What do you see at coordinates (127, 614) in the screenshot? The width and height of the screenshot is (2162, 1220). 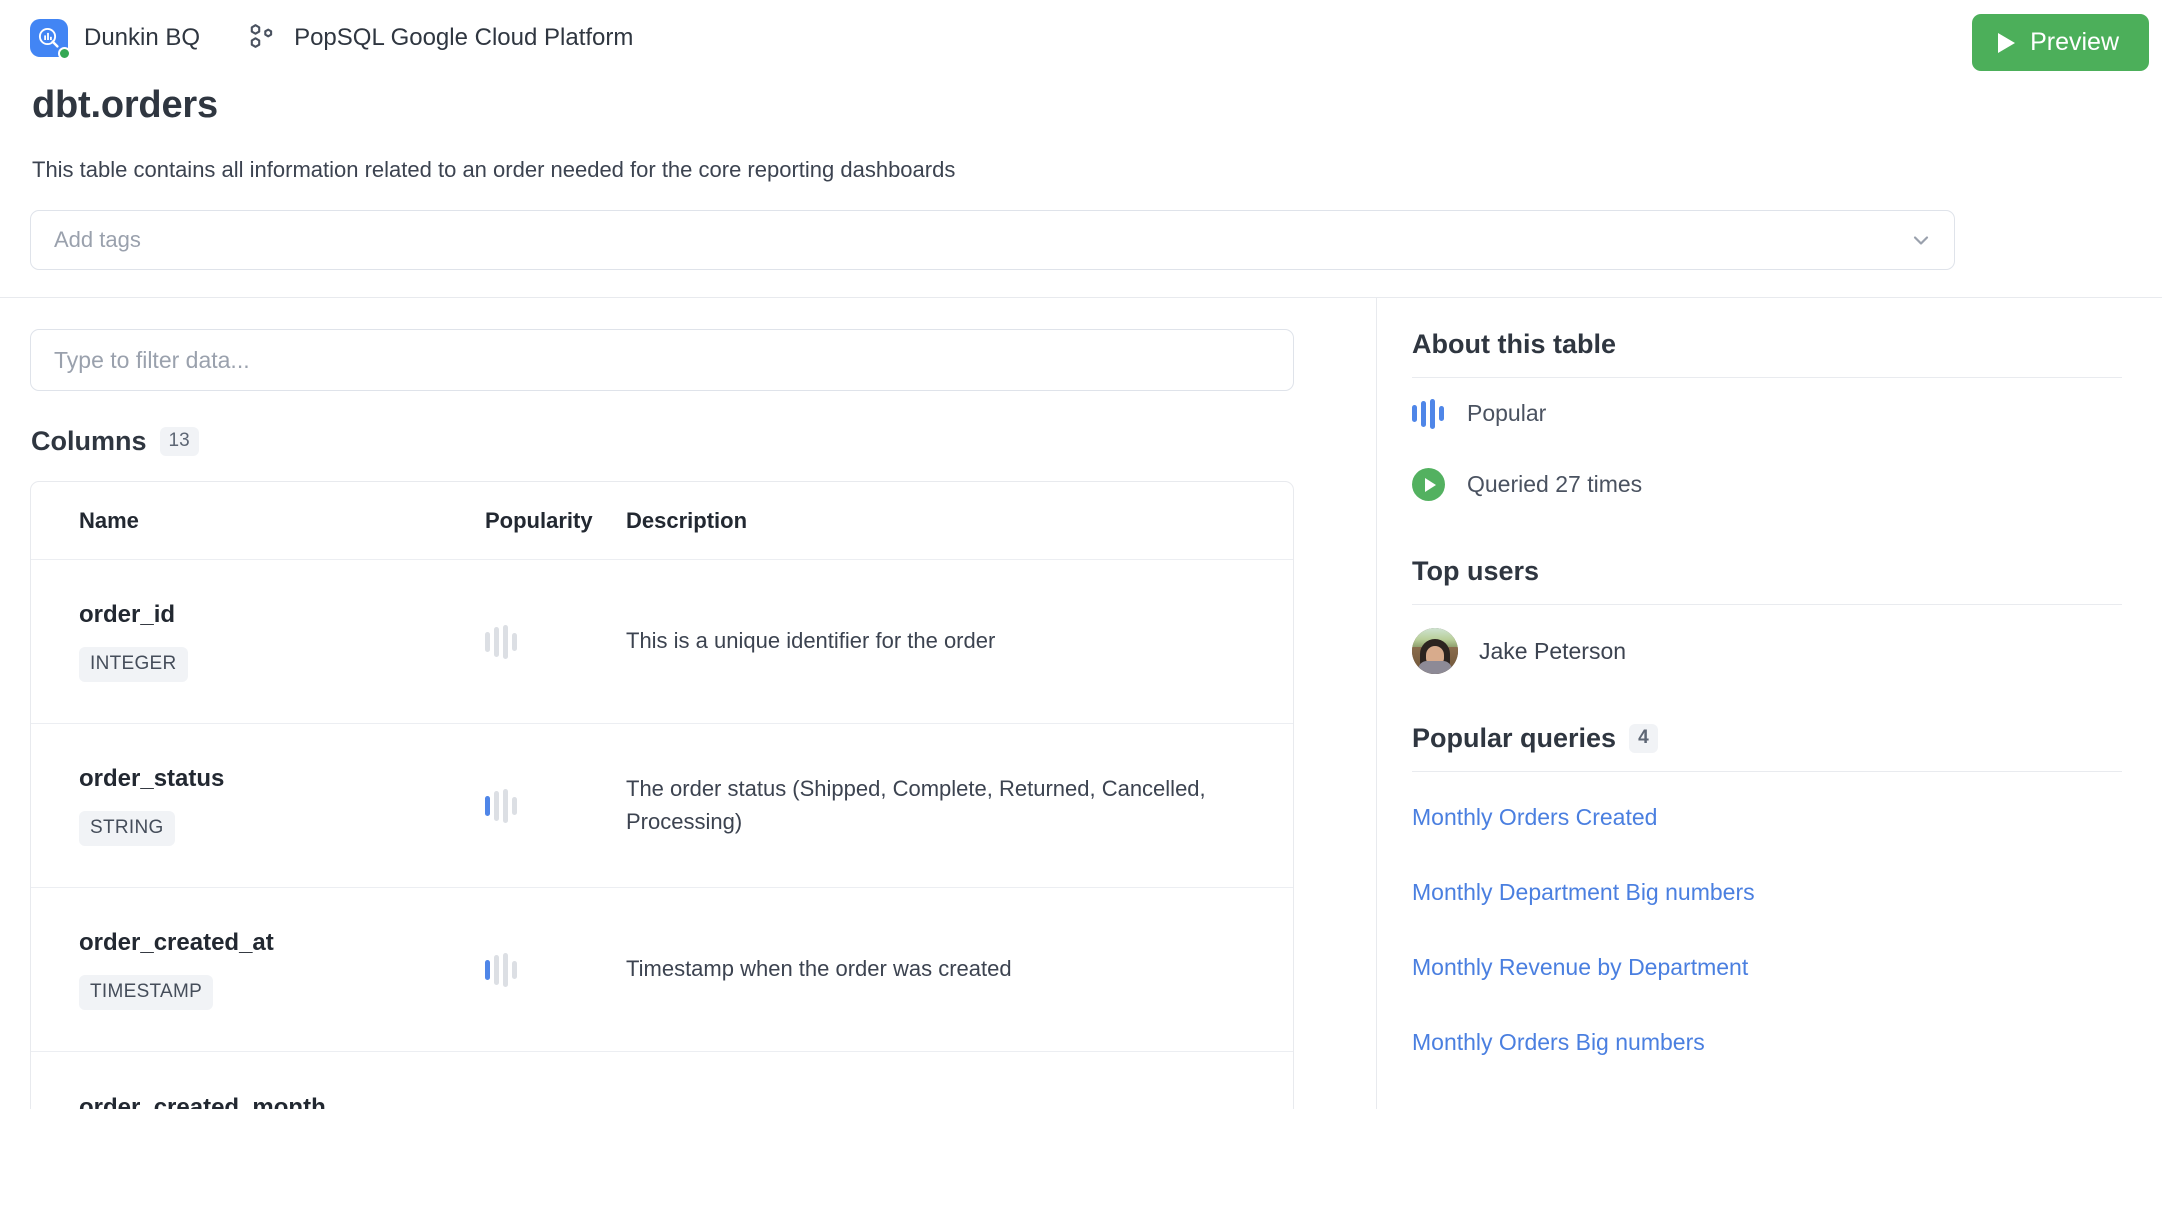 I see `column-name: order_id` at bounding box center [127, 614].